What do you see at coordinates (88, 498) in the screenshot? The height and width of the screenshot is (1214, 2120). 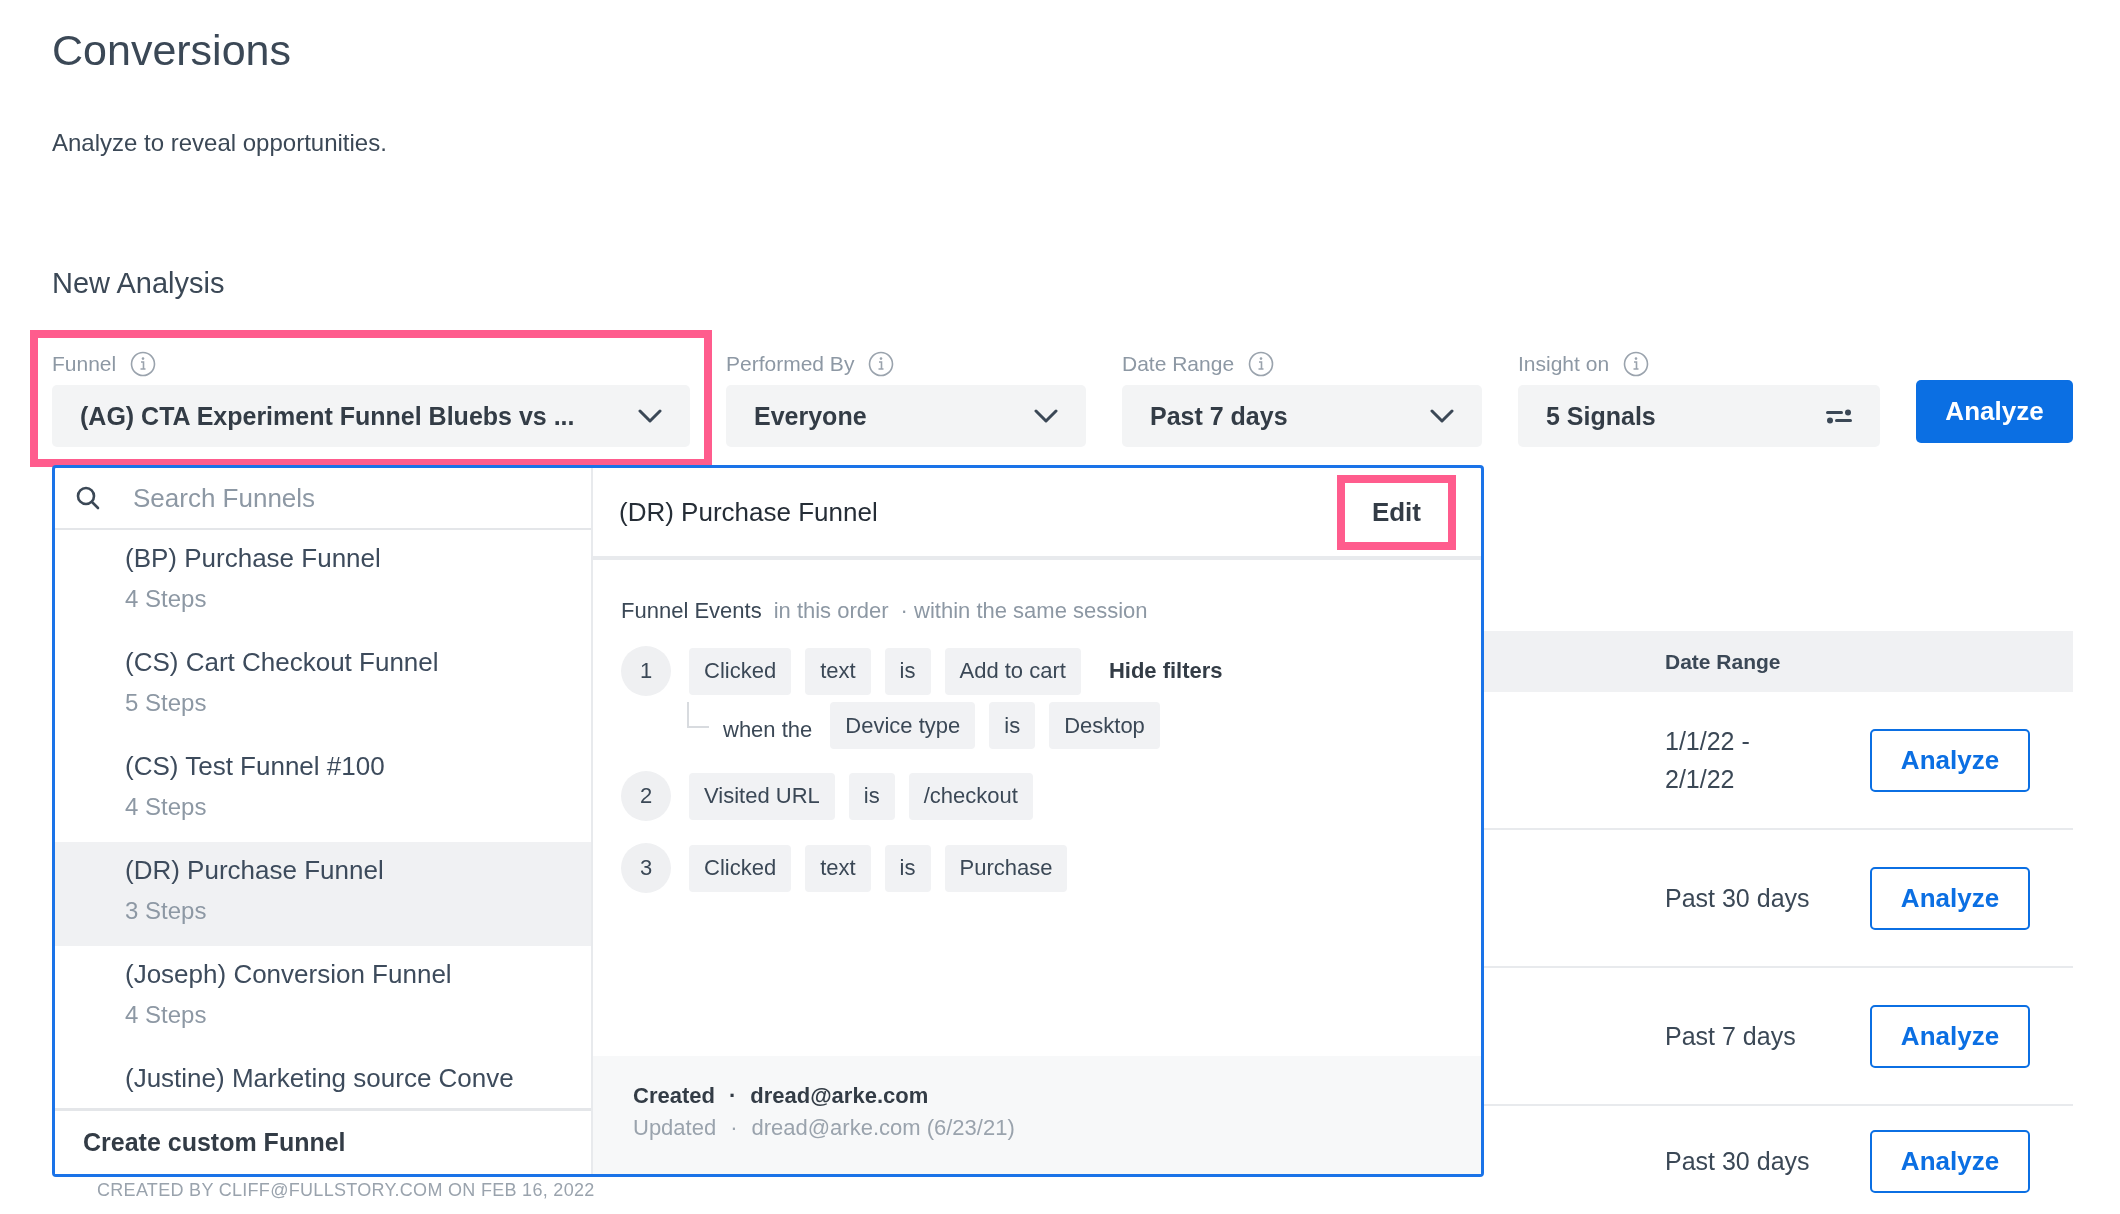 I see `search-icon` at bounding box center [88, 498].